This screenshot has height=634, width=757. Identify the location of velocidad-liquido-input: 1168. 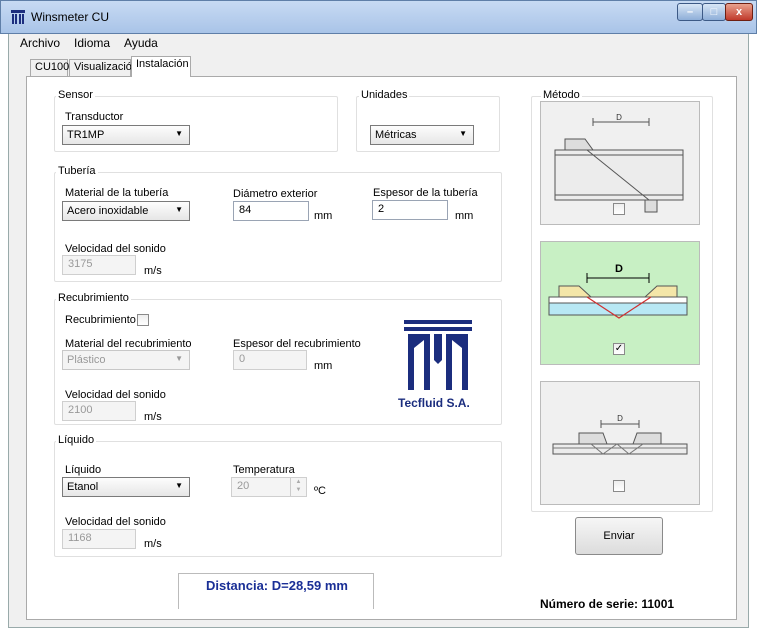
(99, 539).